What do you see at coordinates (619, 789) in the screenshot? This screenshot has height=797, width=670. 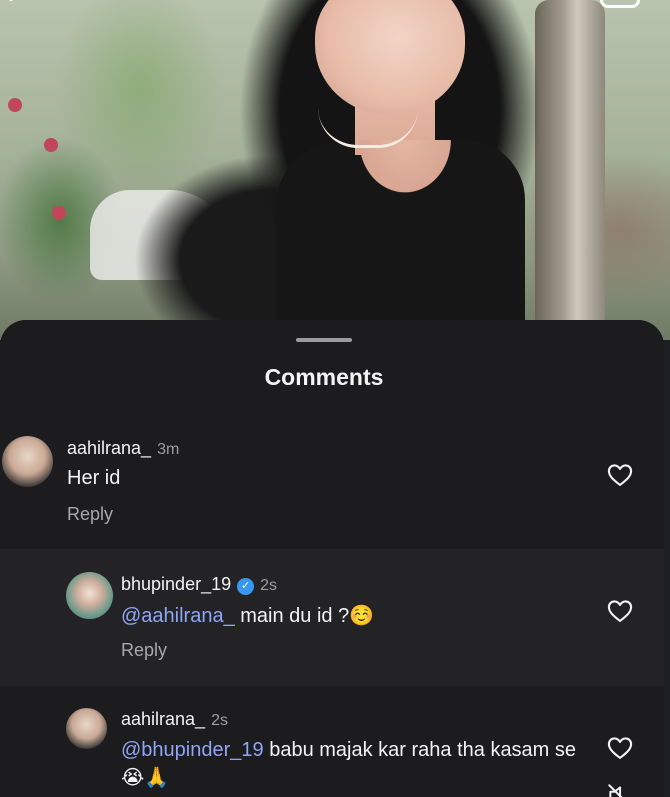 I see `speaker-muted-icon` at bounding box center [619, 789].